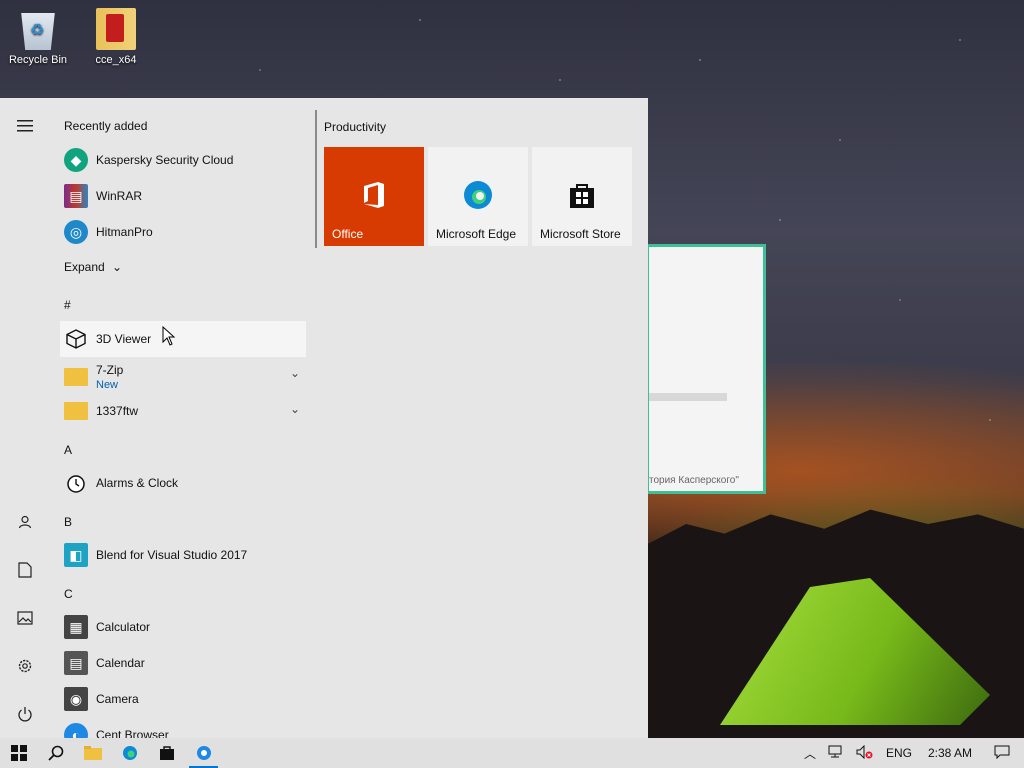 The width and height of the screenshot is (1024, 768). I want to click on hamburger-icon, so click(25, 126).